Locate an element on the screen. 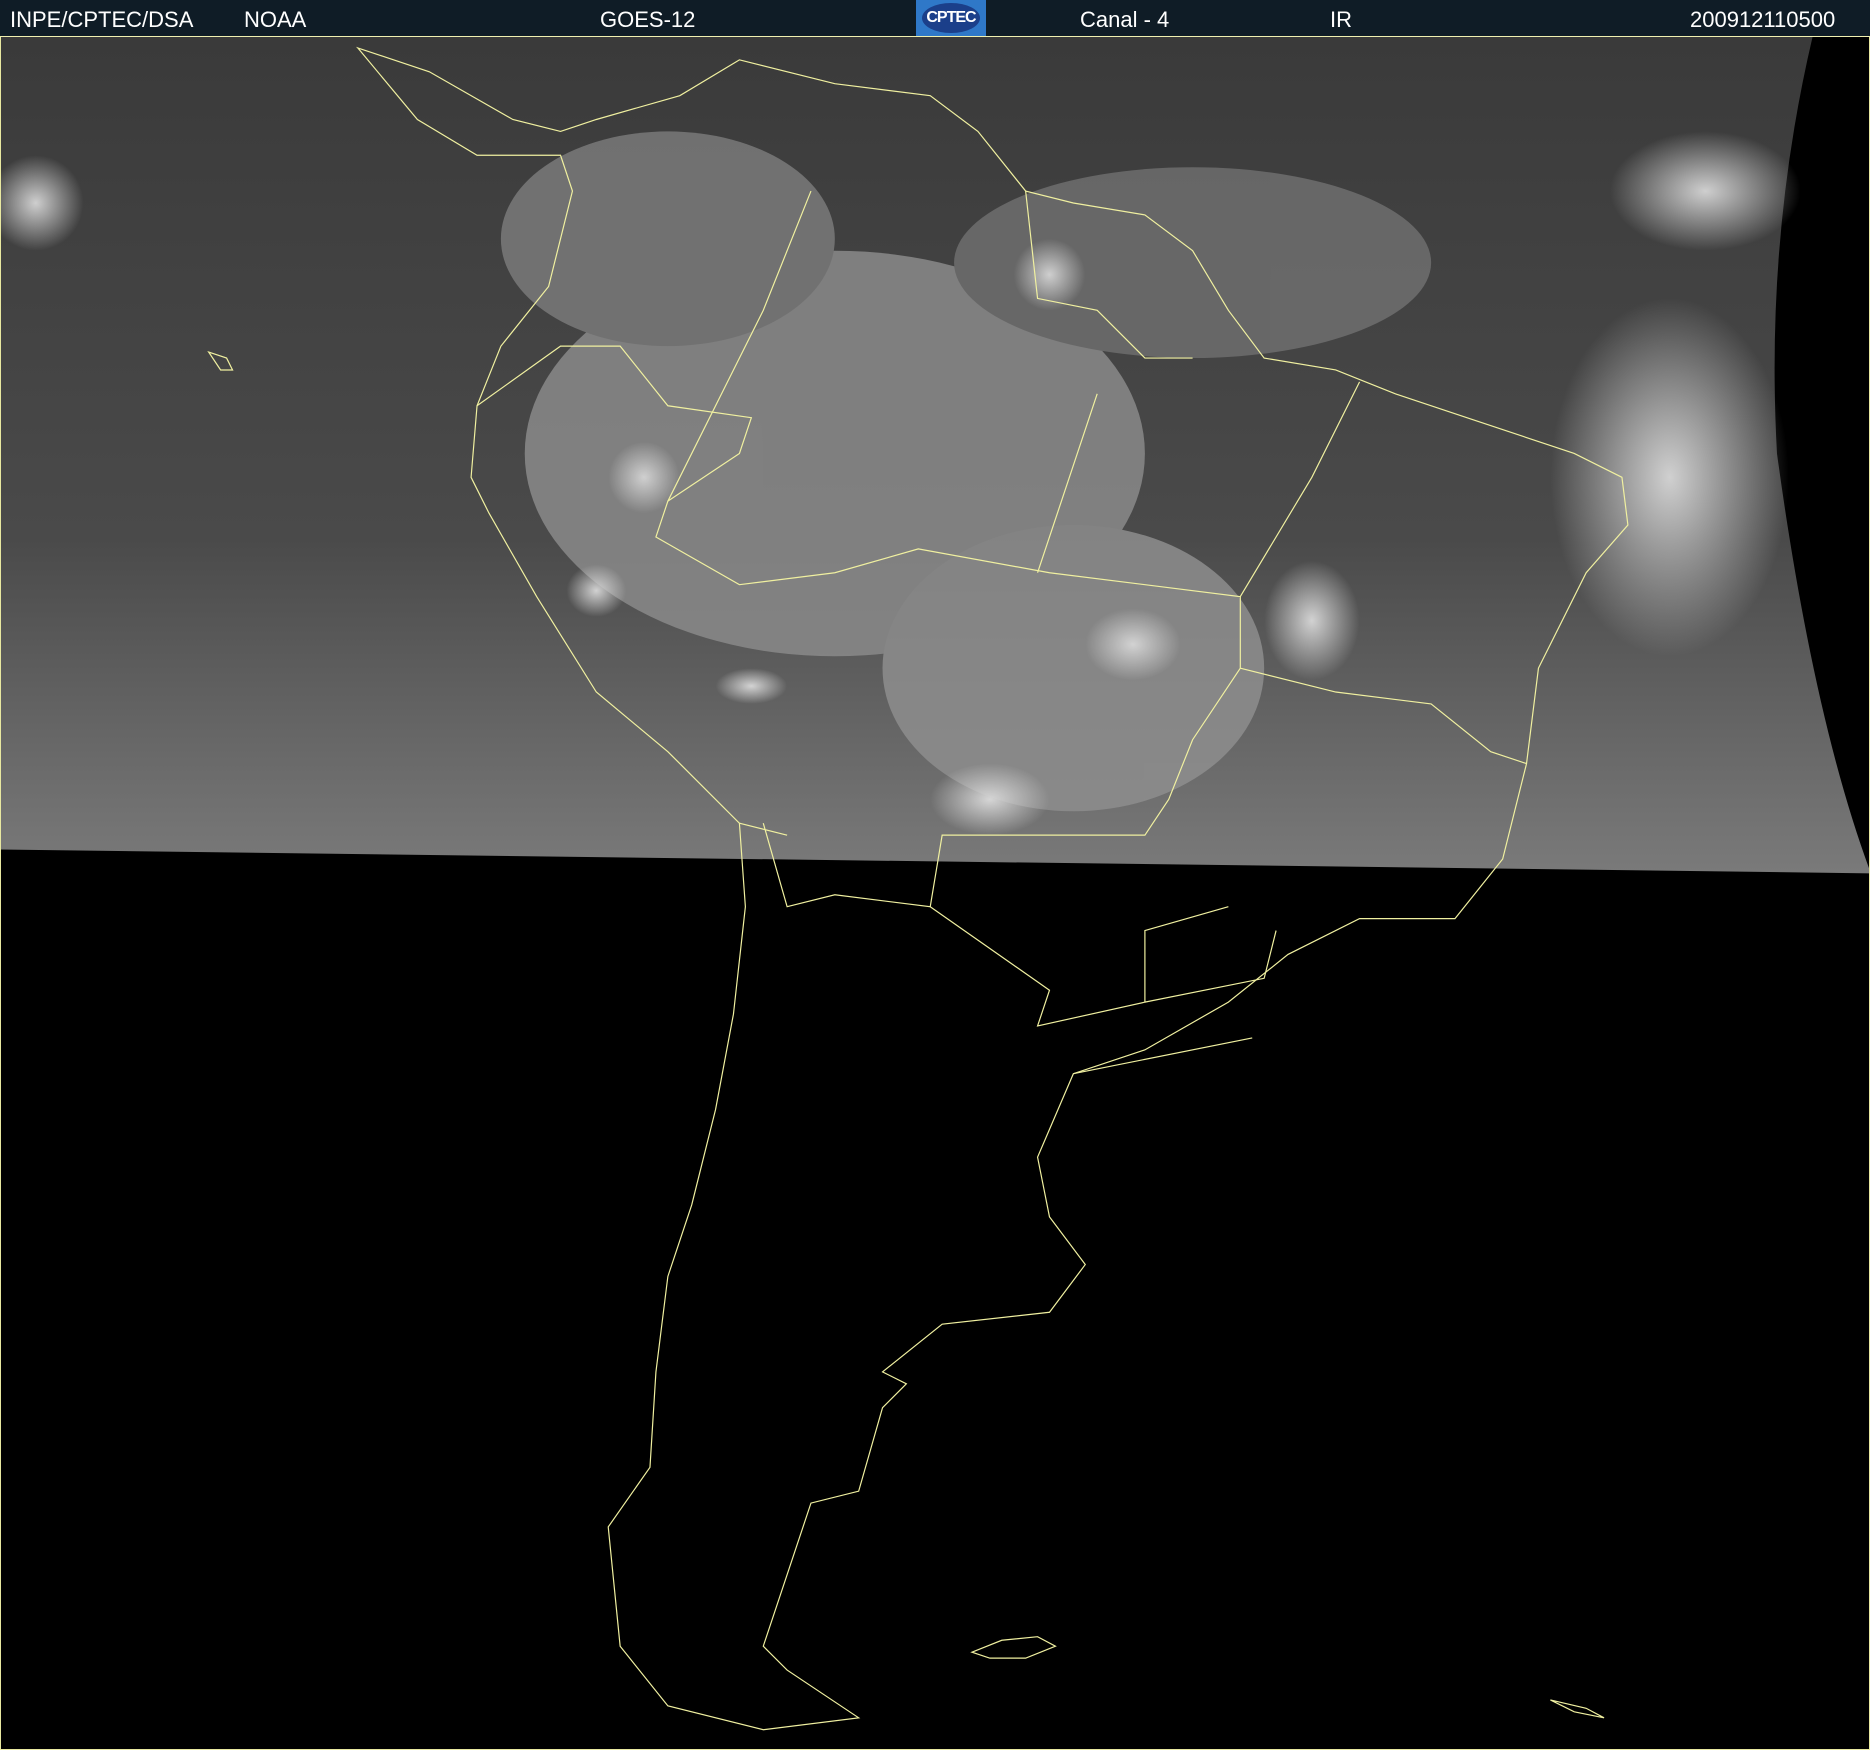  cptec-logo: CPTEC is located at coordinates (951, 18).